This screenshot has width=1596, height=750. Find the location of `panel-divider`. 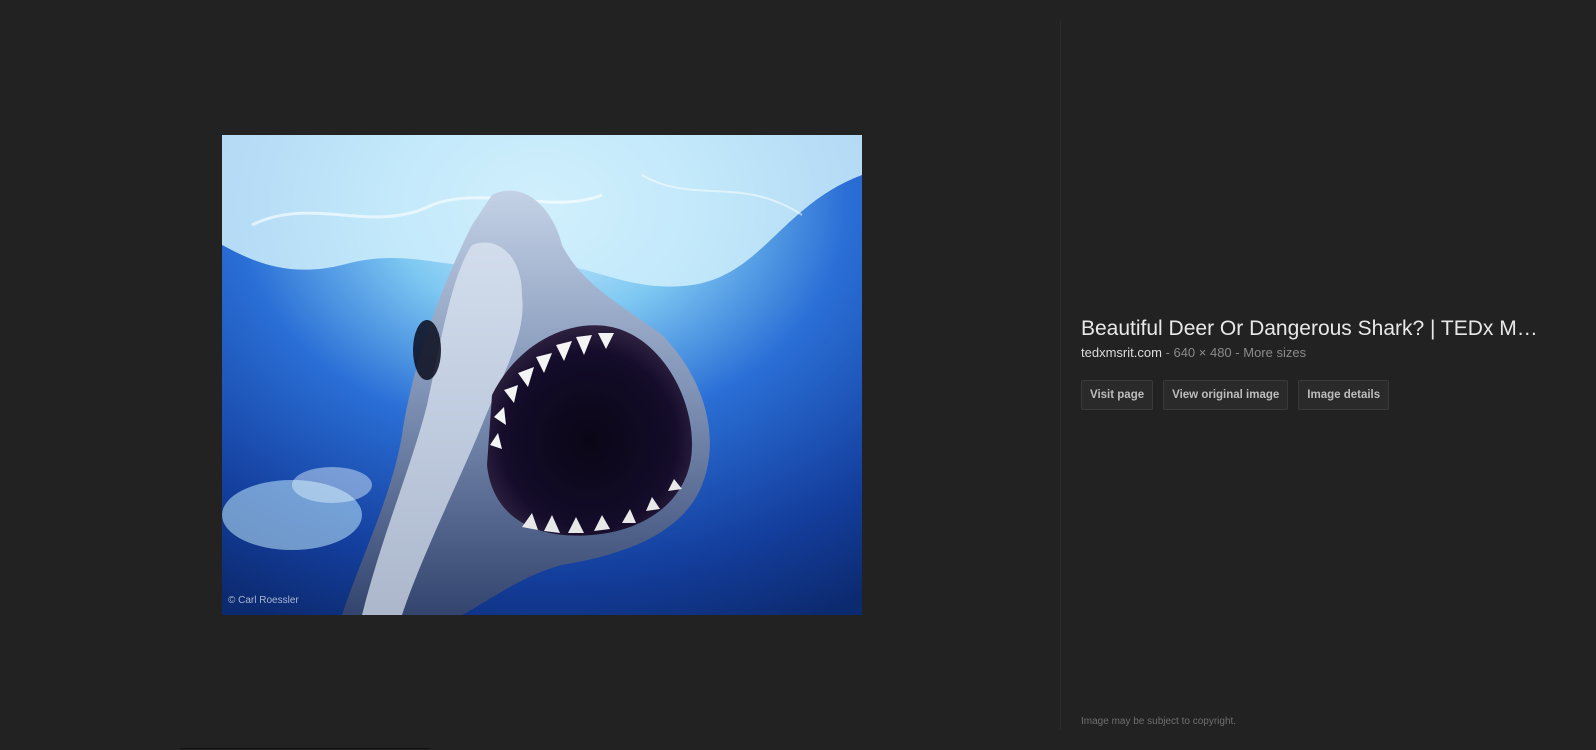

panel-divider is located at coordinates (1060, 375).